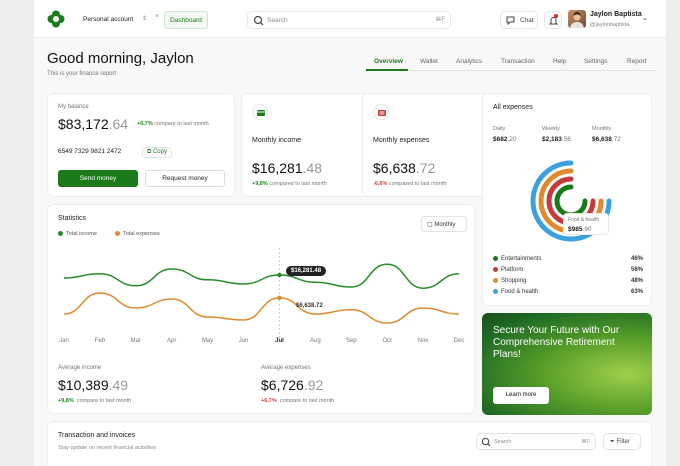 The height and width of the screenshot is (466, 680). Describe the element at coordinates (586, 224) in the screenshot. I see `expense-tooltip: Food & health $985.90` at that location.